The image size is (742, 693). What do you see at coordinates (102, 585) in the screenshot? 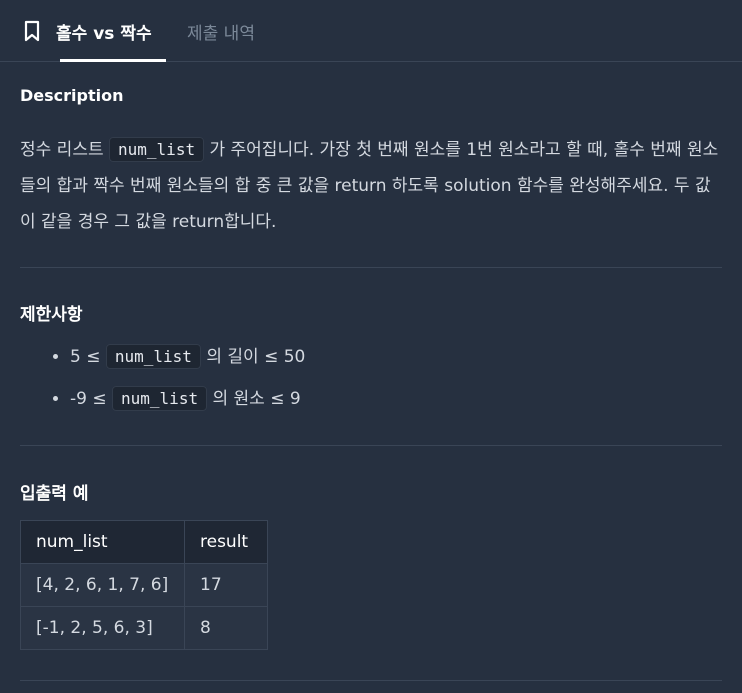
I see `table-cell: [4, 2, 6, 1, 7, 6]` at bounding box center [102, 585].